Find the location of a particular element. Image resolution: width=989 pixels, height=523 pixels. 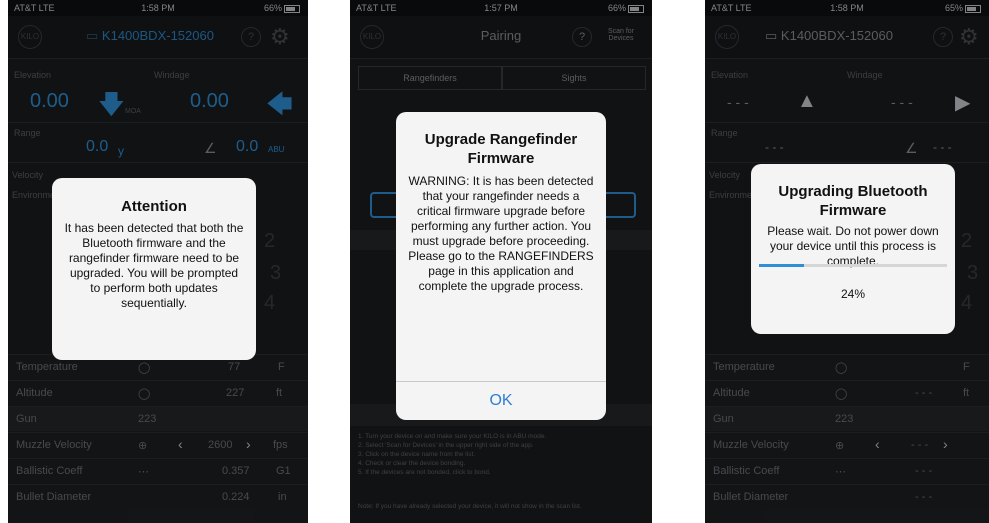

progress-track is located at coordinates (853, 265).